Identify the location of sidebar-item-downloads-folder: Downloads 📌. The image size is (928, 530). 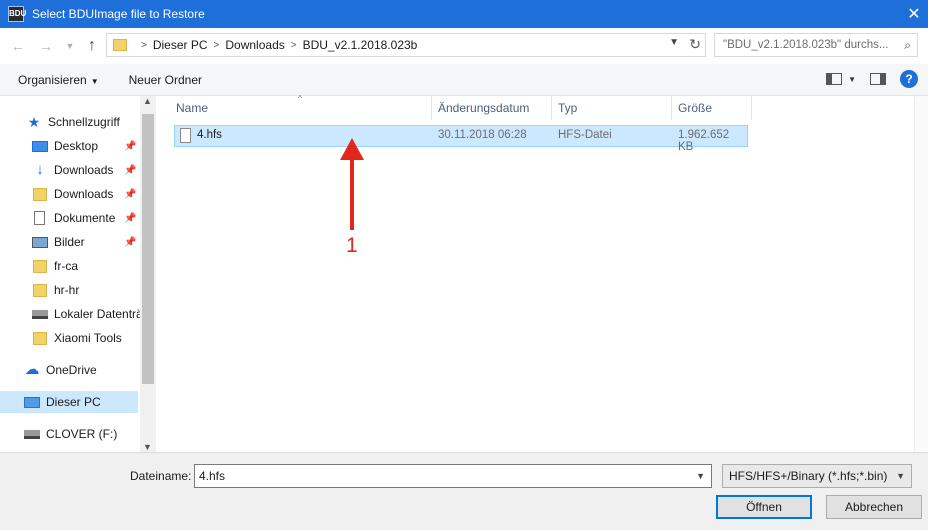
(86, 194).